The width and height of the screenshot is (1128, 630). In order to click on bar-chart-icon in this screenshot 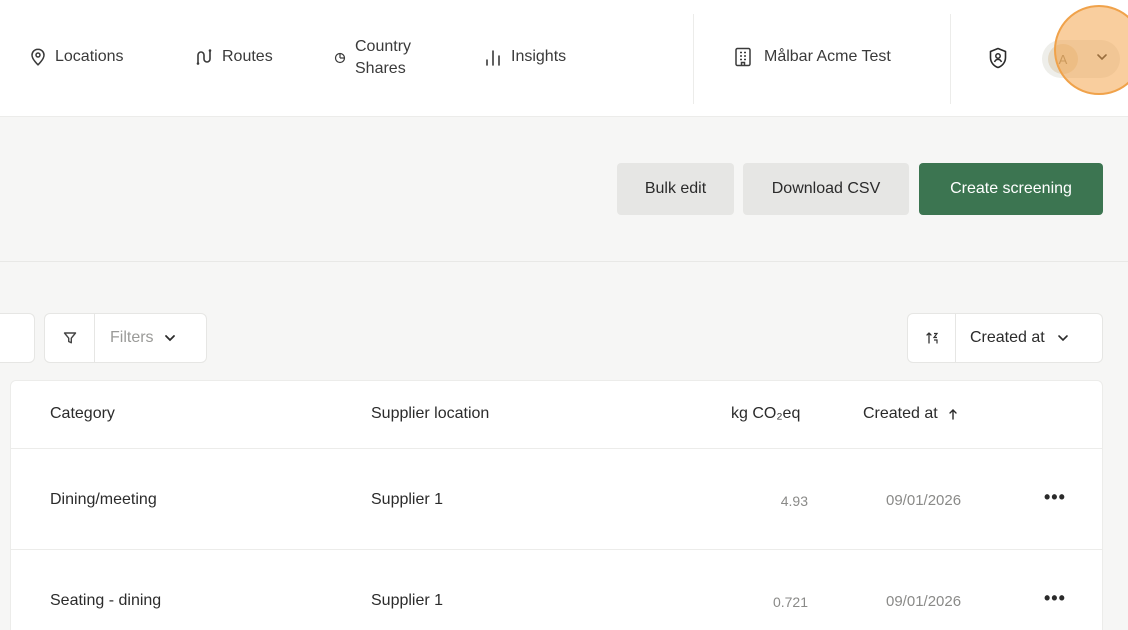, I will do `click(493, 58)`.